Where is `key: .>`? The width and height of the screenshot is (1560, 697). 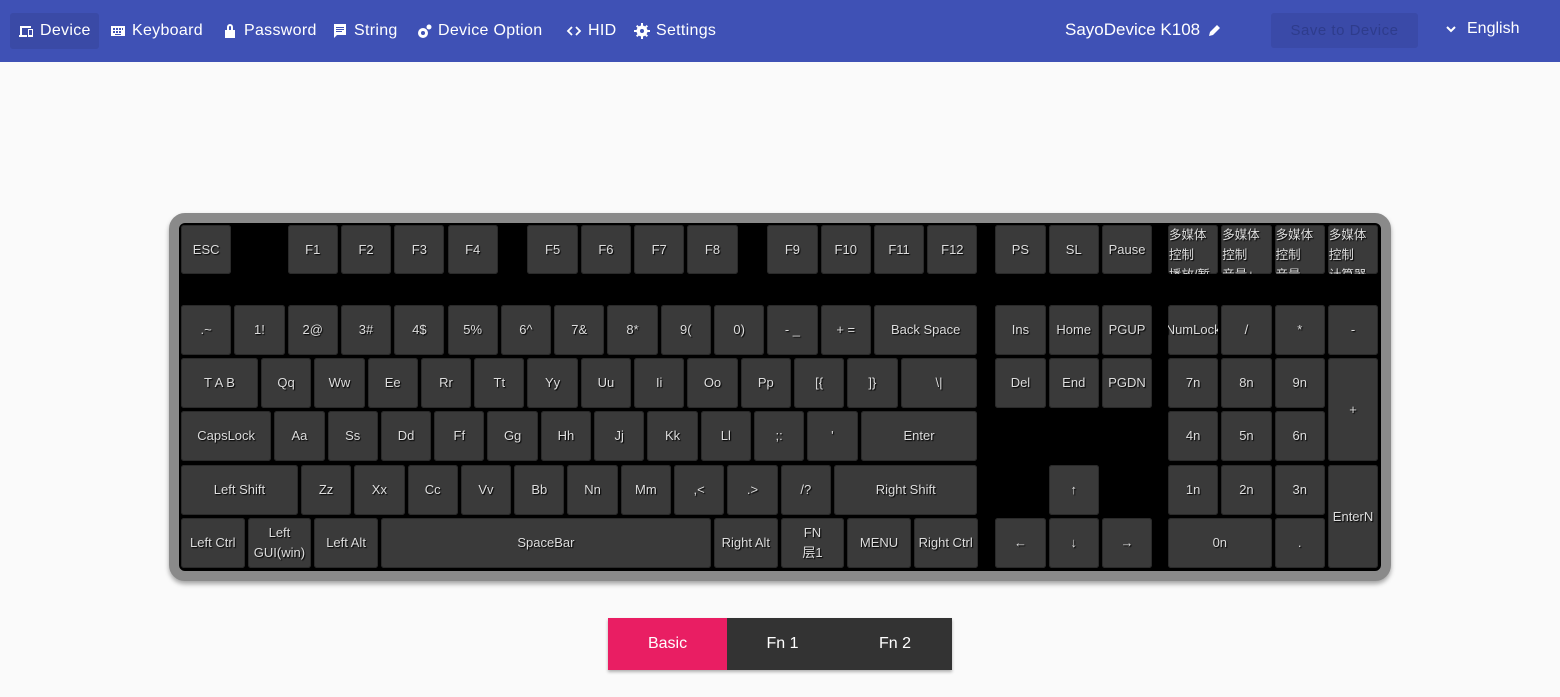
key: .> is located at coordinates (752, 490).